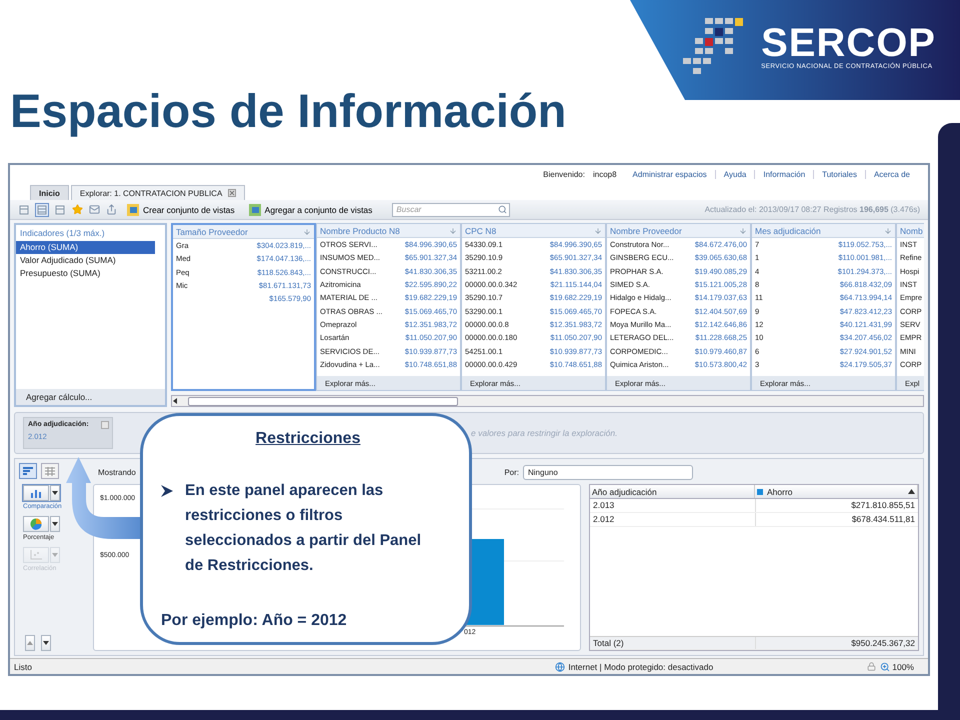 The height and width of the screenshot is (720, 960). What do you see at coordinates (547, 401) in the screenshot?
I see `scrollbar` at bounding box center [547, 401].